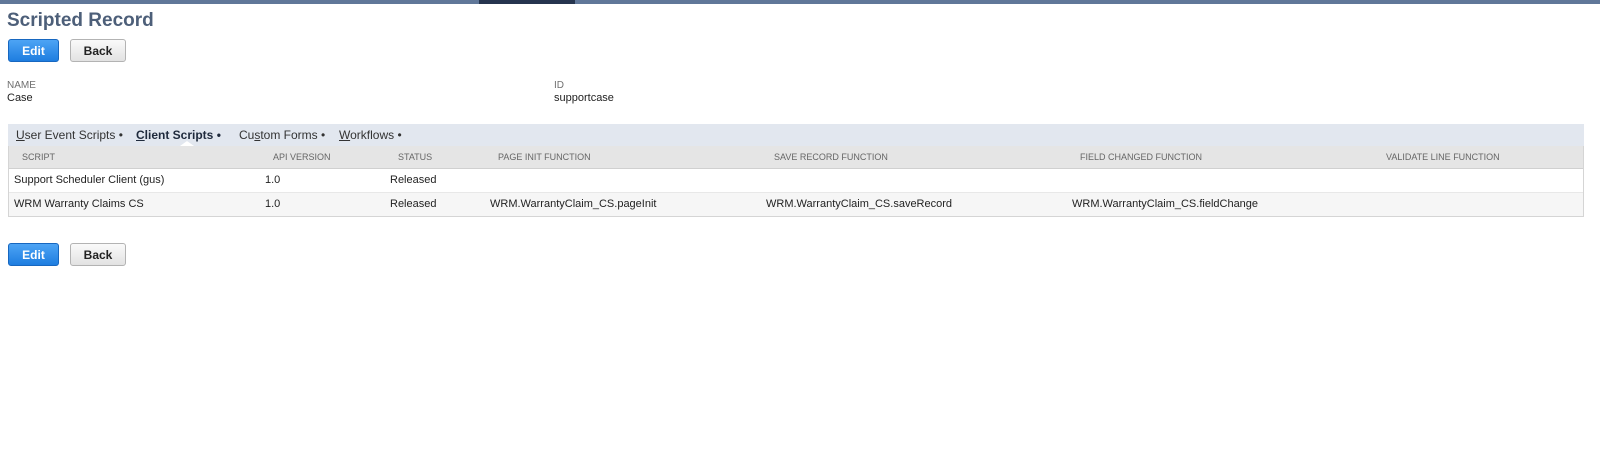  Describe the element at coordinates (831, 157) in the screenshot. I see `column-header-save-record-function: SAVE RECORD FUNCTION` at that location.